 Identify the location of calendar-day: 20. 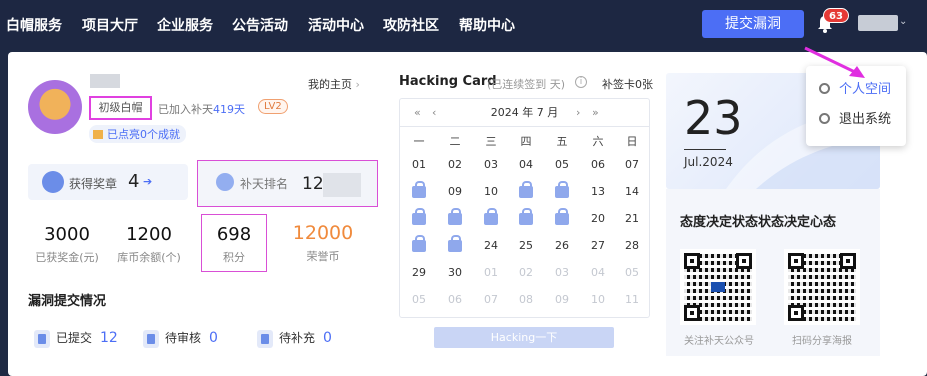
(598, 219).